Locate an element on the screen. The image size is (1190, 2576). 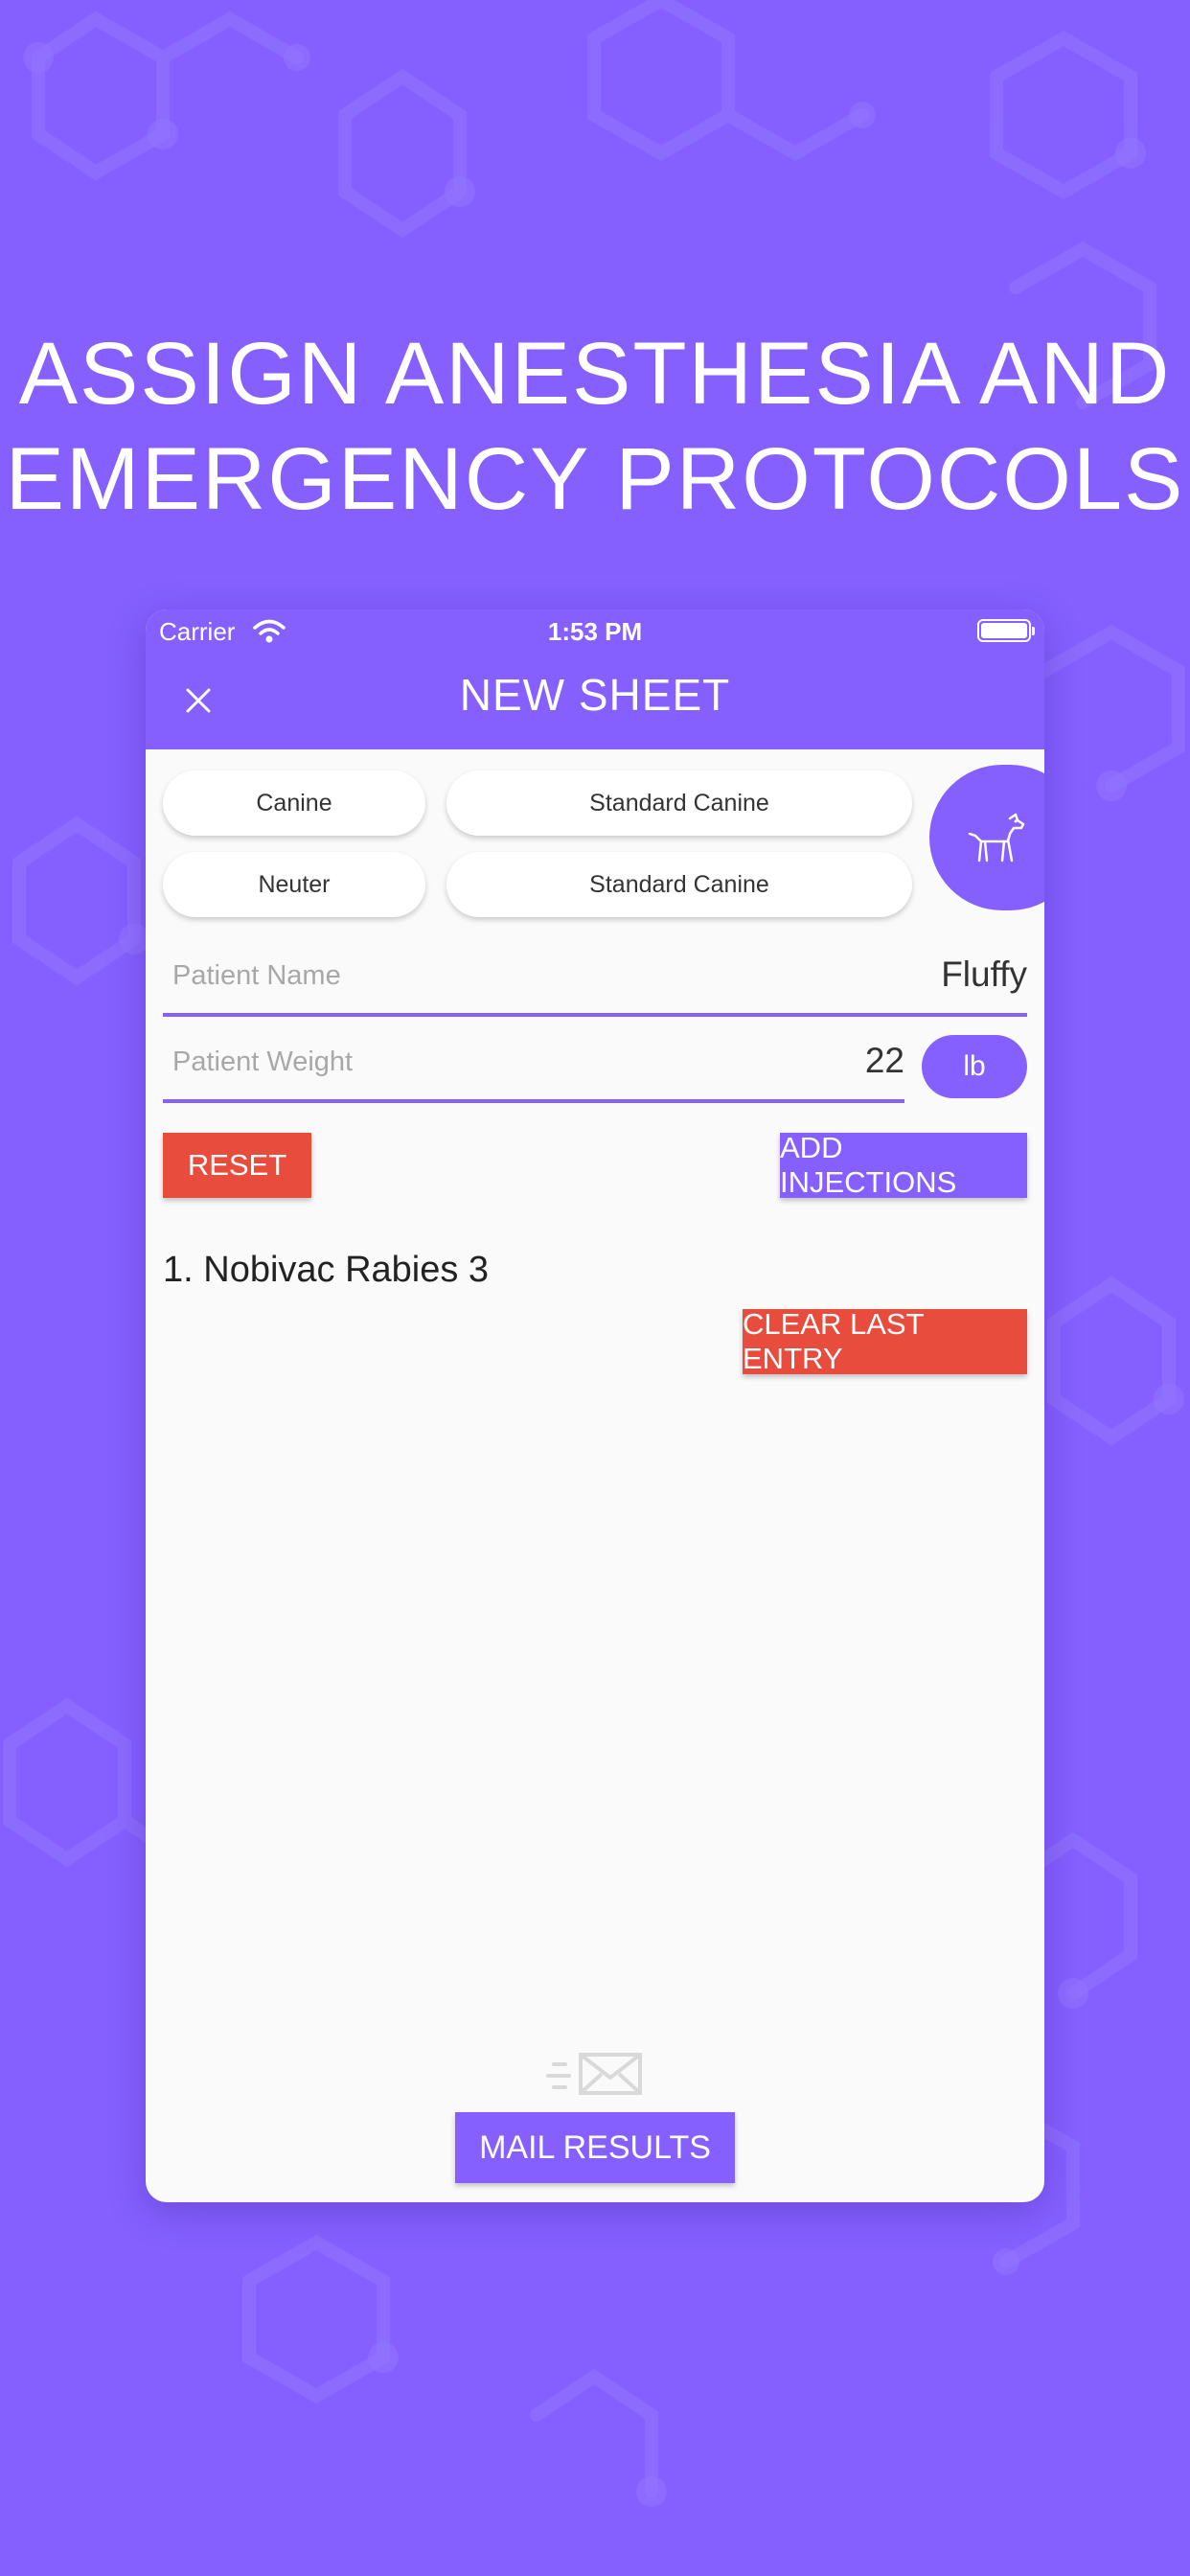
clear-last-entry-button: CLEAR LAST ENTRY is located at coordinates (885, 1341).